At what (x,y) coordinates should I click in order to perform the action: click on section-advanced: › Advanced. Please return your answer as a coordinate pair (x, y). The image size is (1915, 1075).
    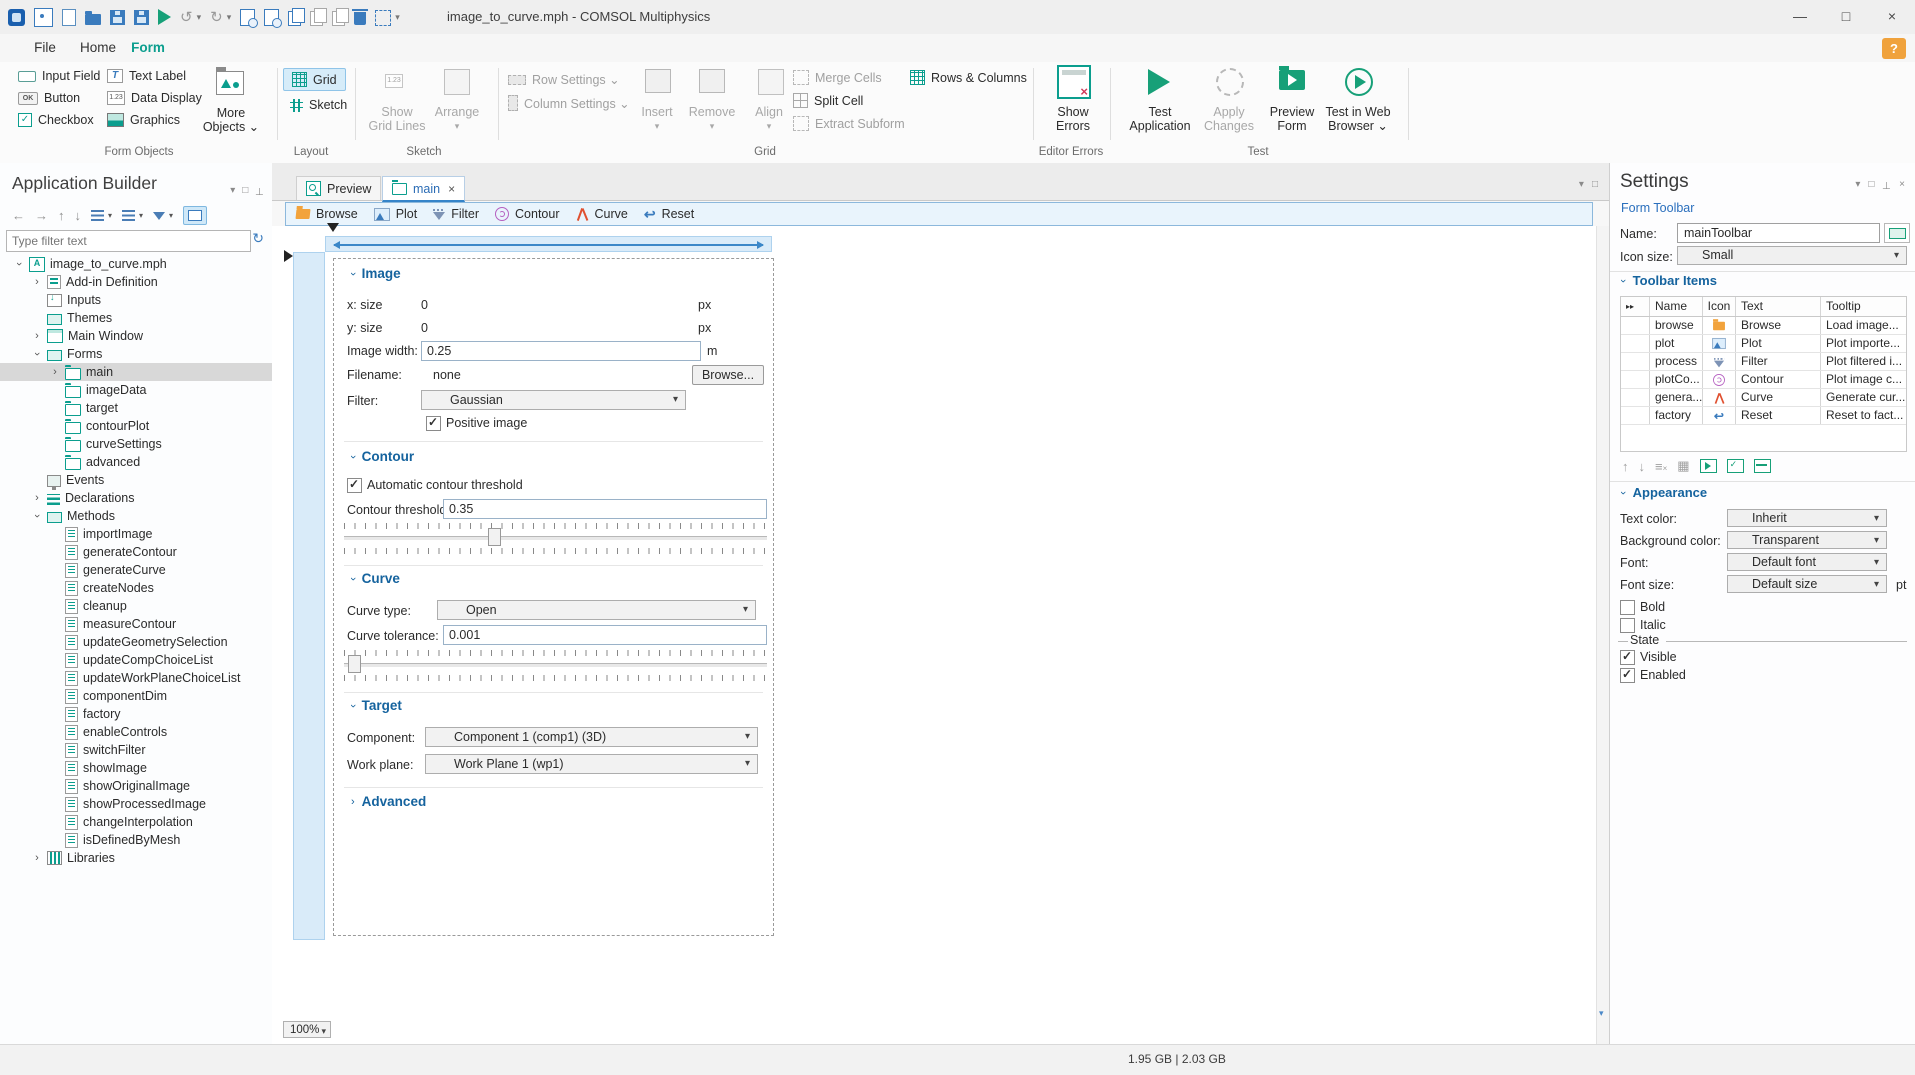
    Looking at the image, I should click on (388, 801).